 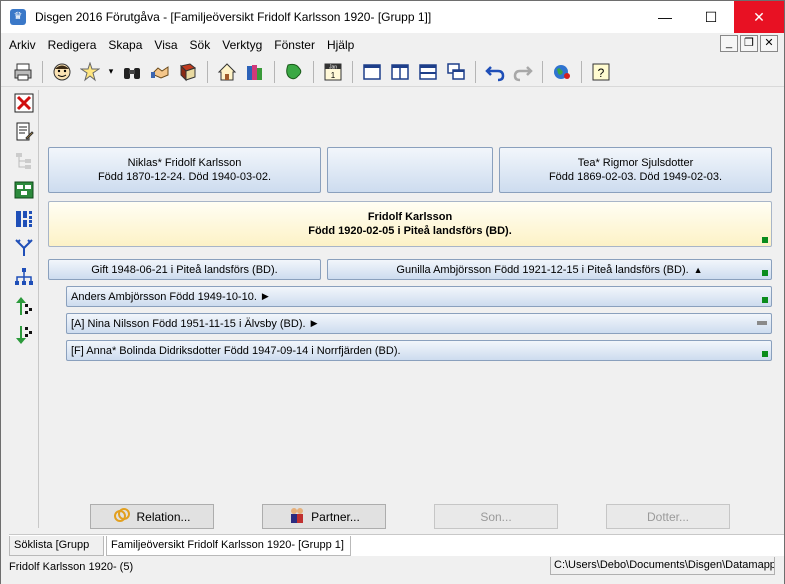 I want to click on menu-verktyg: Verktyg, so click(x=242, y=45).